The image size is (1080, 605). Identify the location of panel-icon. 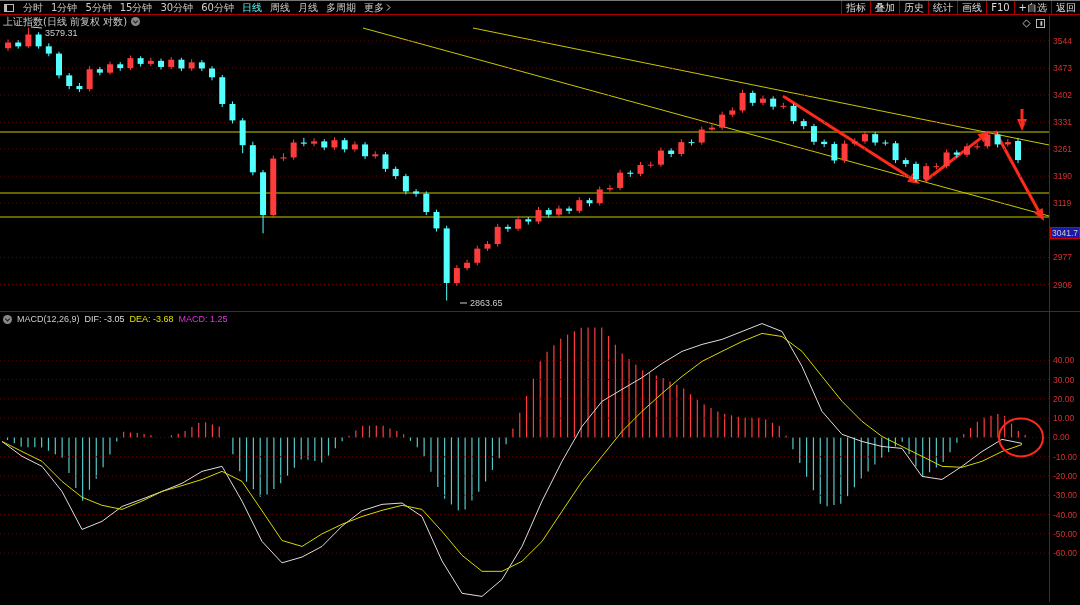
(1040, 23).